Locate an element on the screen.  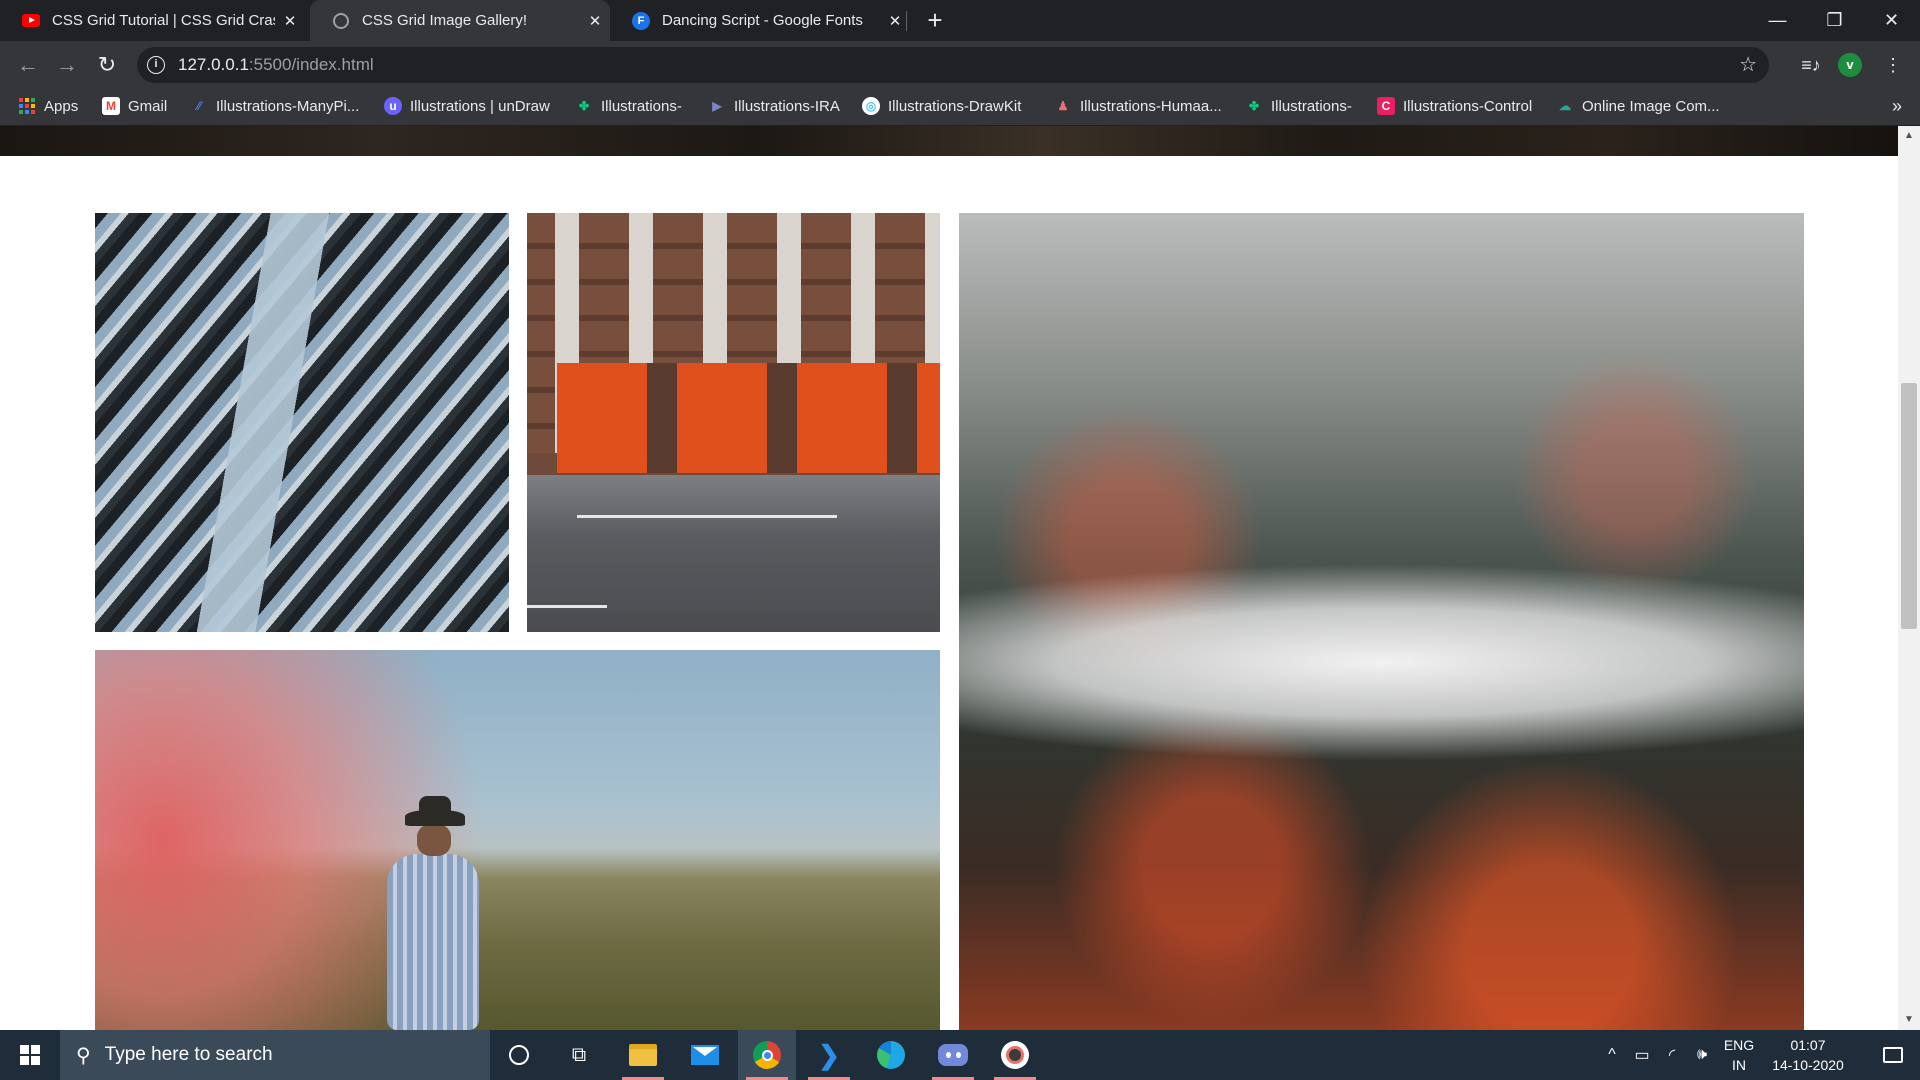
address-bar: i 127.0.0.1:5500/index.html ☆ is located at coordinates (953, 65).